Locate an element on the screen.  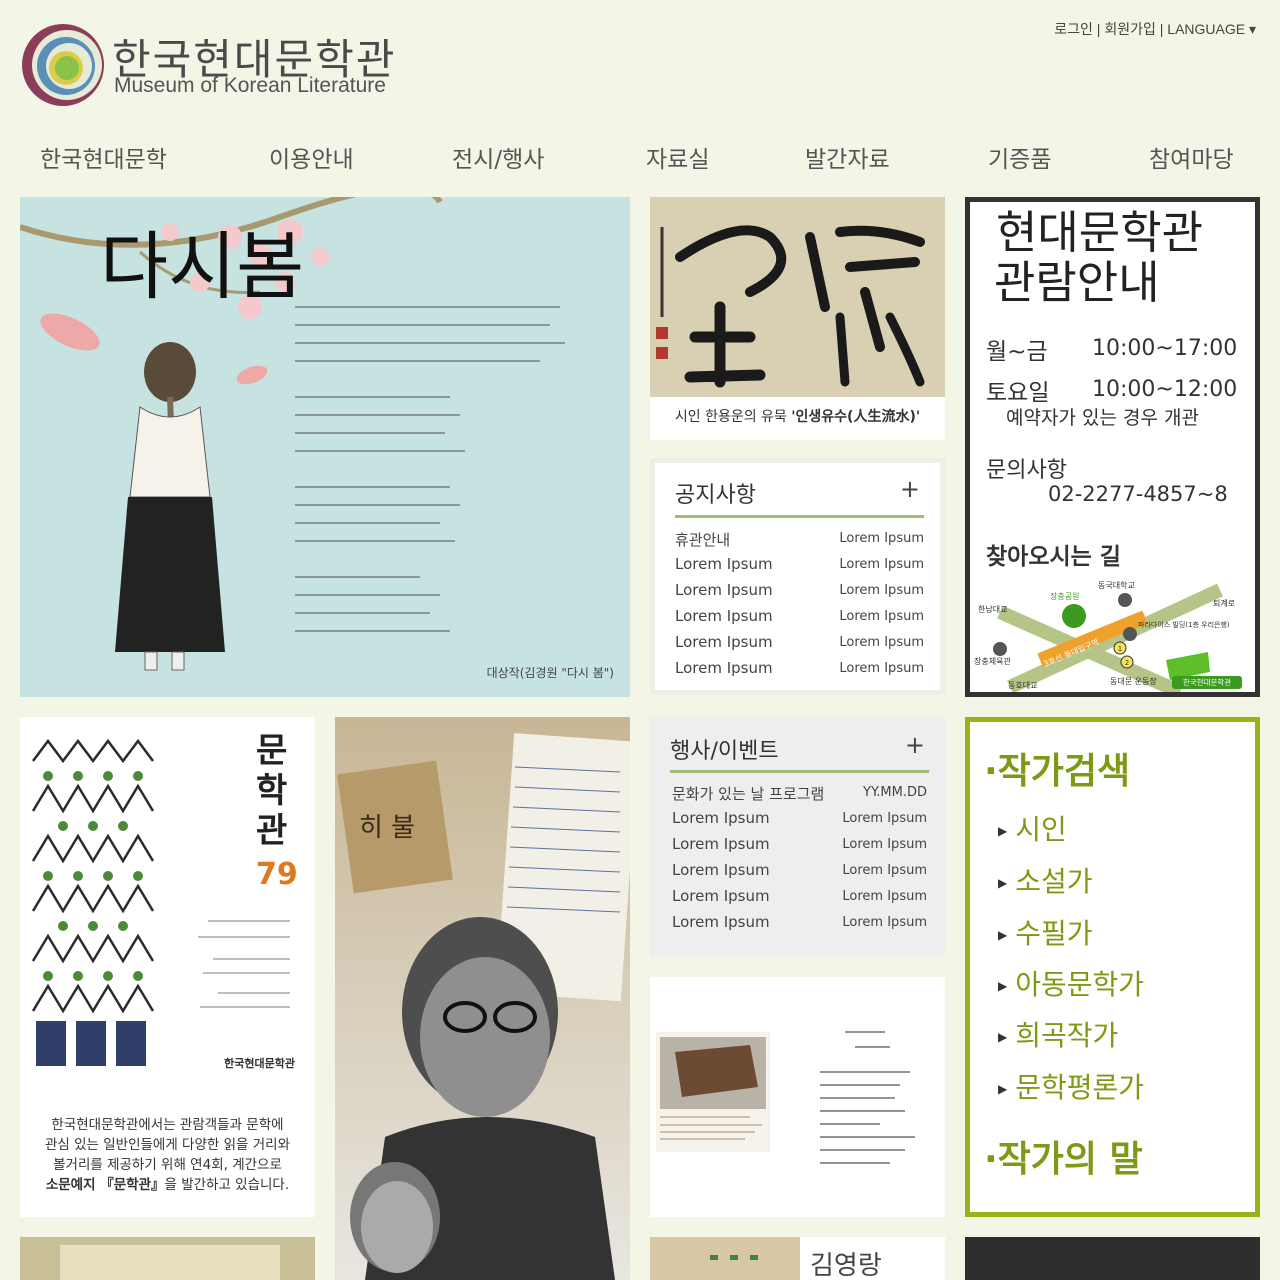
calligraphy-caption: 시인 한용운의 유묵 '인생유수(人生流水)' is located at coordinates (797, 418).